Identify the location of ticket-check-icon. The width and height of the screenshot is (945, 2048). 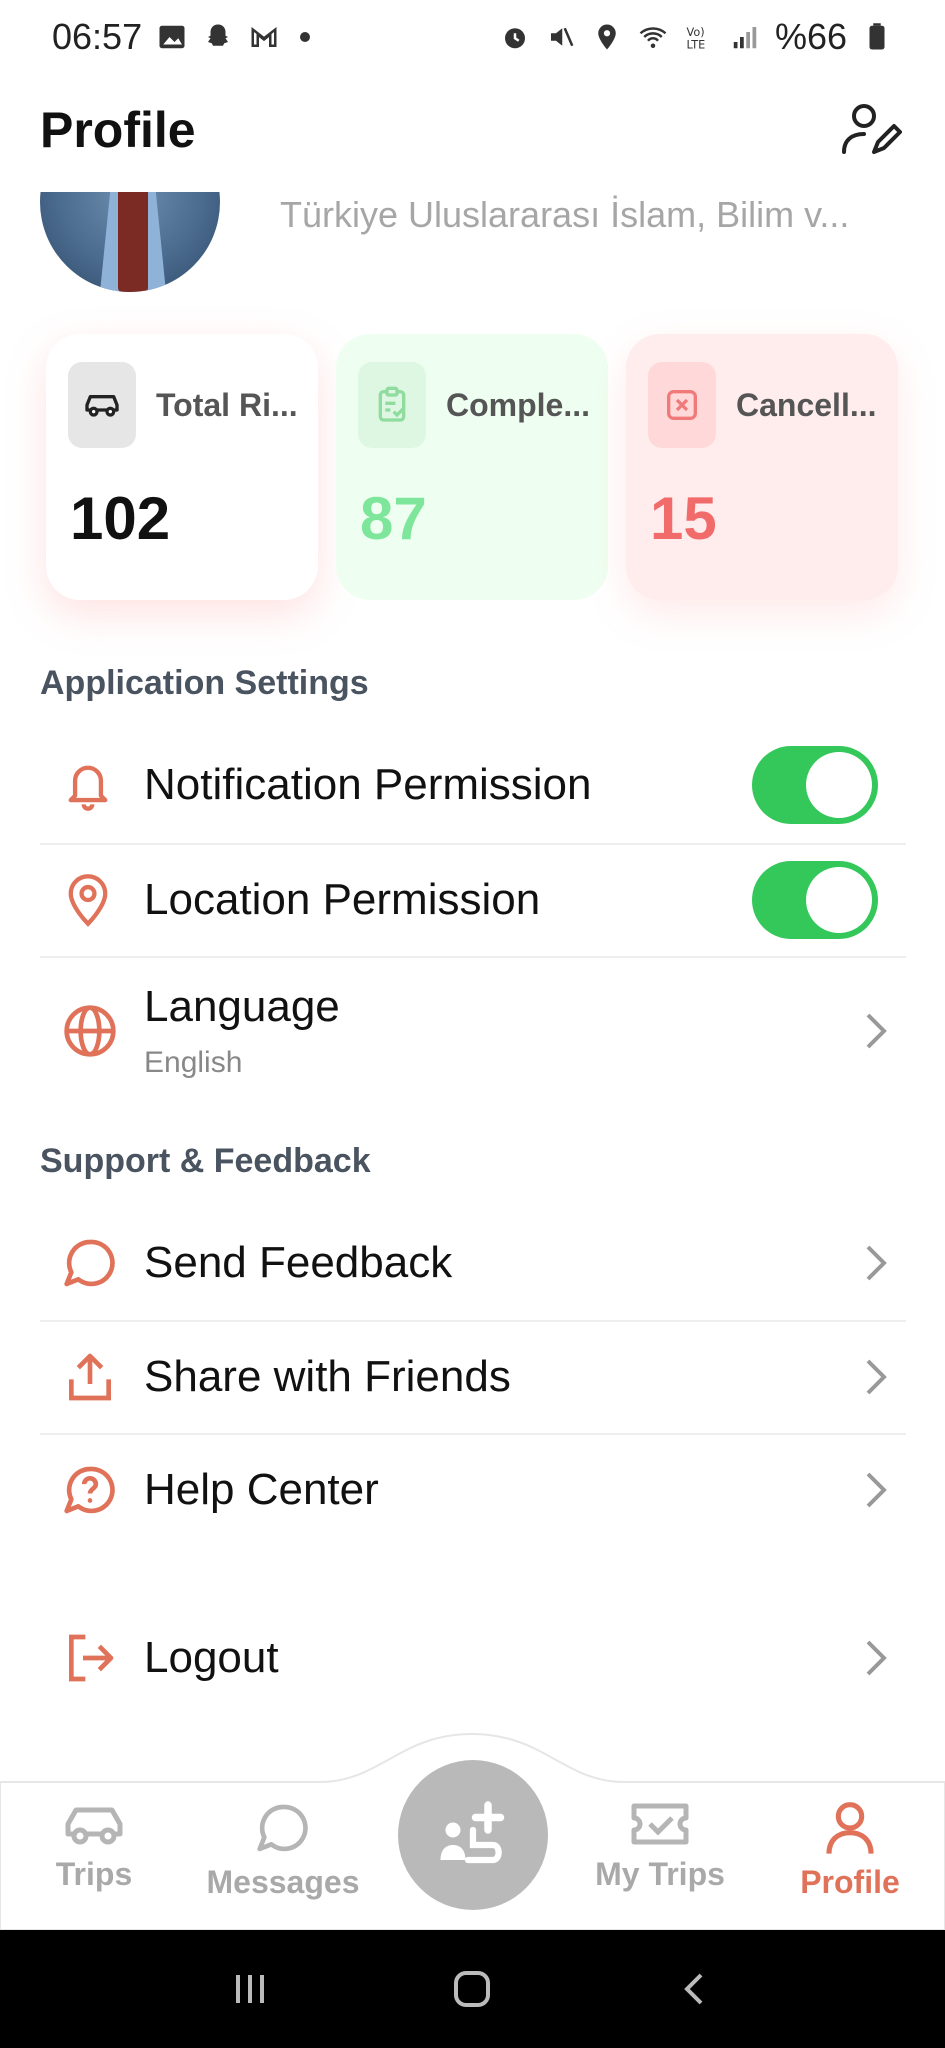
(660, 1824).